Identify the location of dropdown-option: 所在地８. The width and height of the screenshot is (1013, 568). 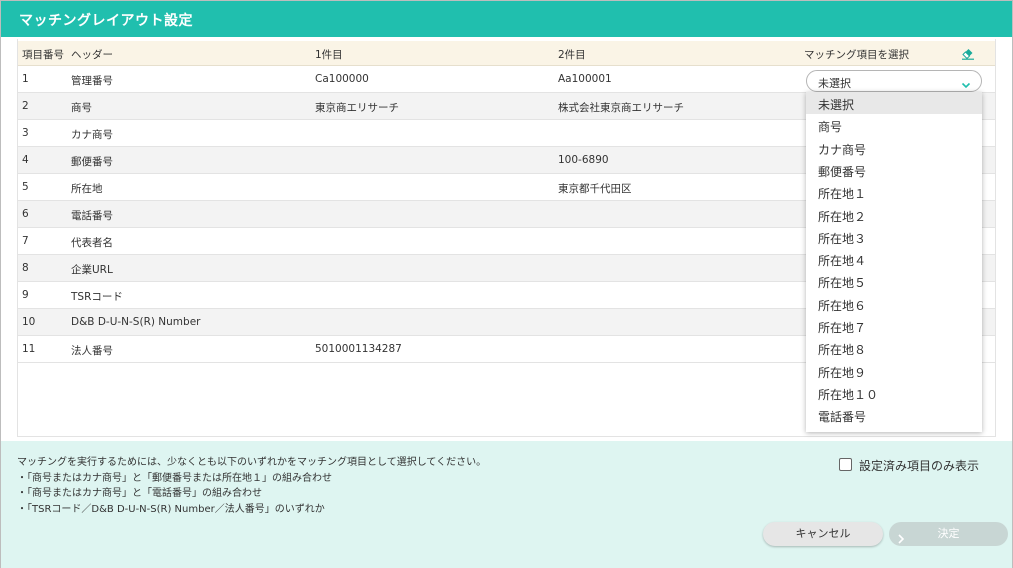
(894, 348).